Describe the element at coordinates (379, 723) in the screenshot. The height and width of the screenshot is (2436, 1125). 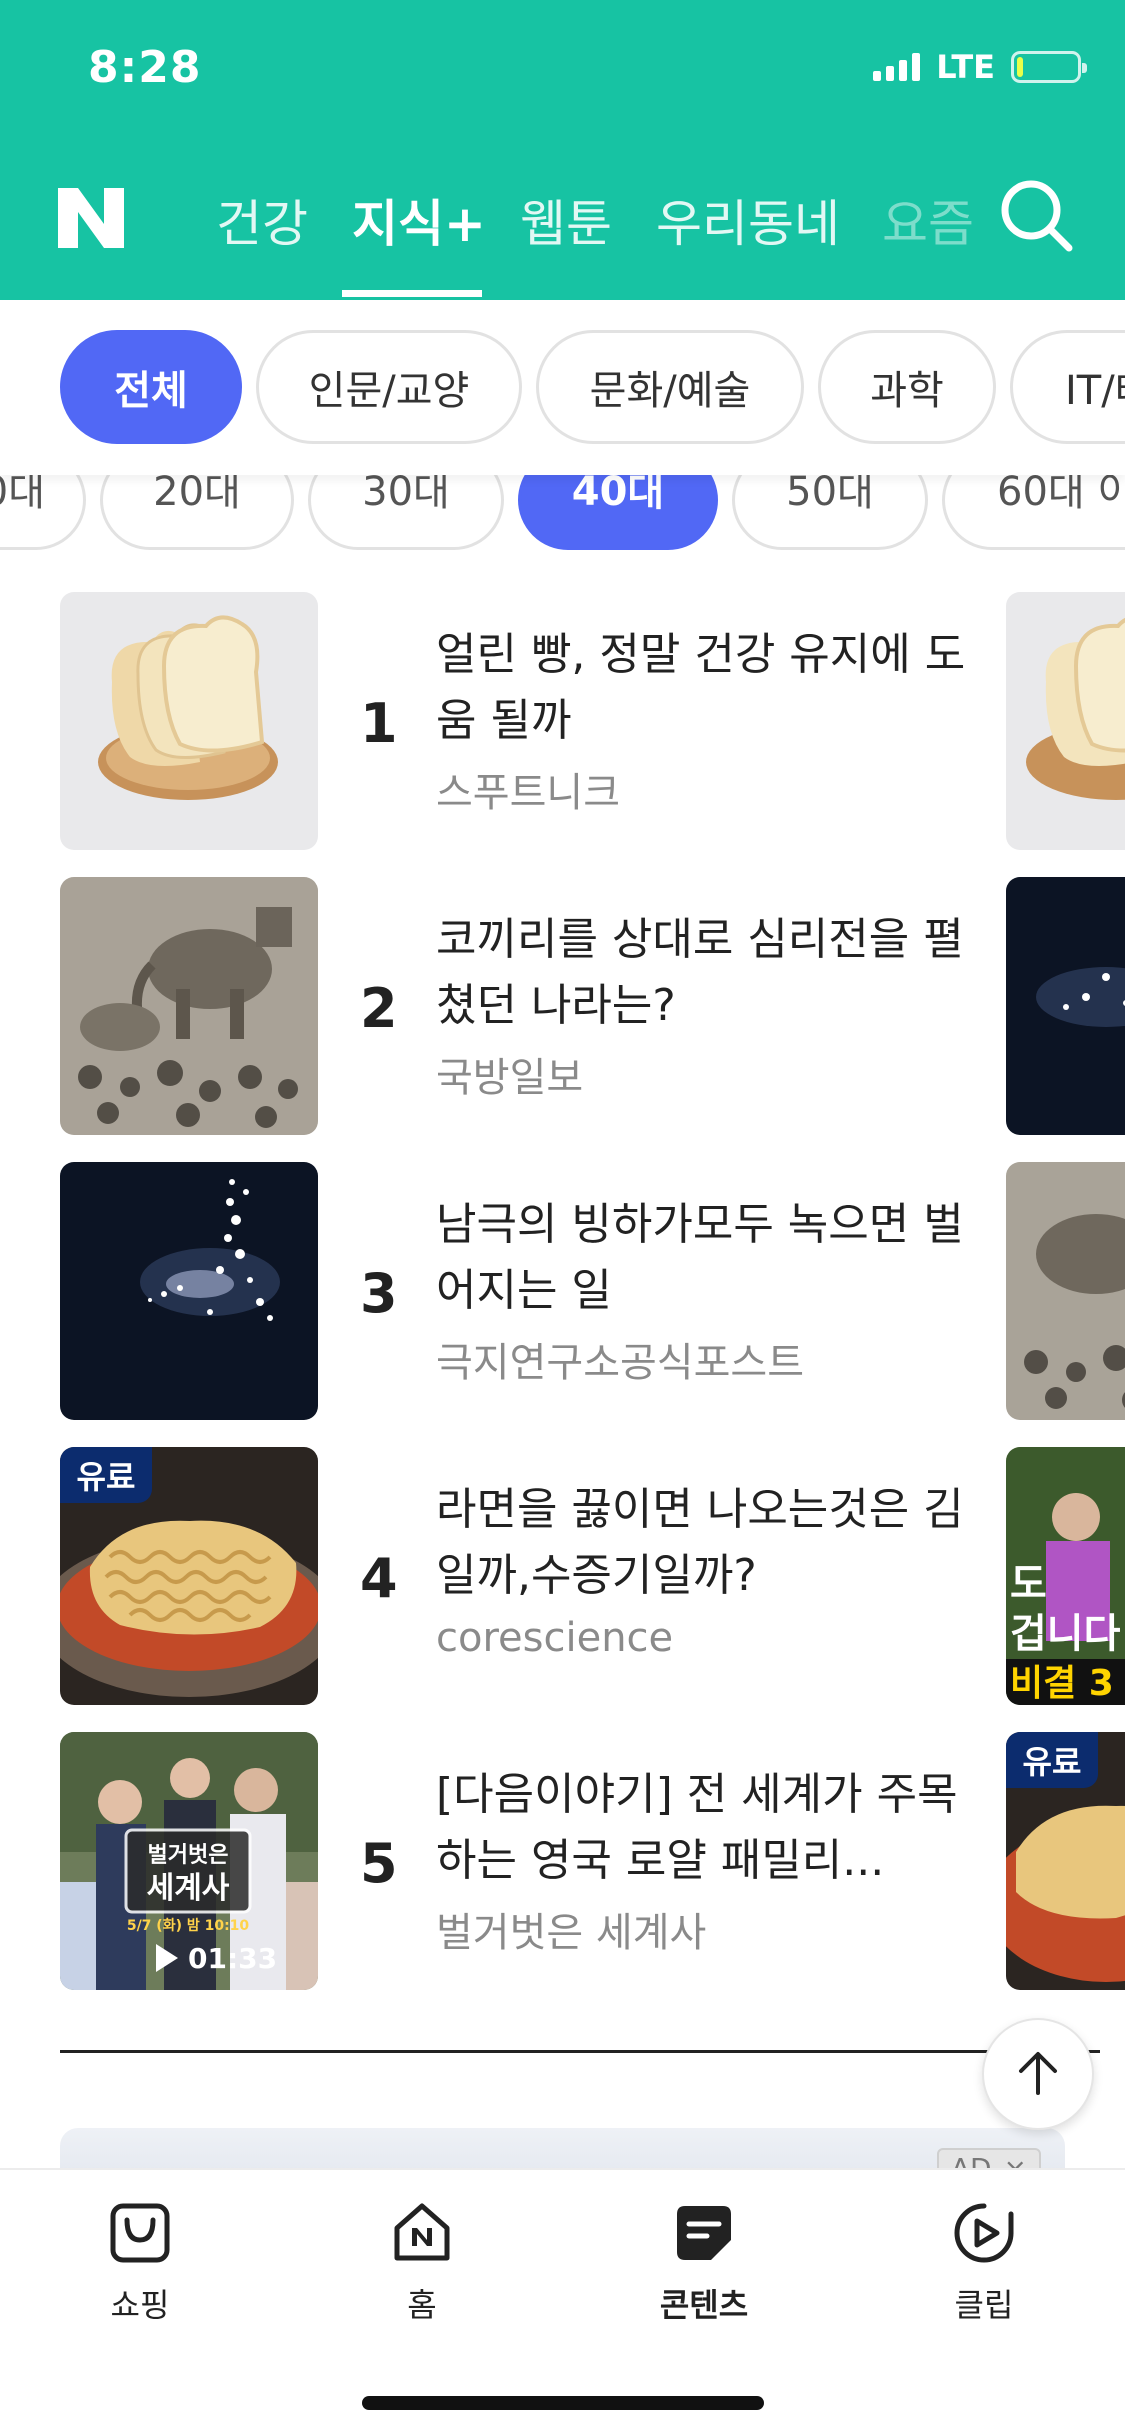
I see `rank-number: 1` at that location.